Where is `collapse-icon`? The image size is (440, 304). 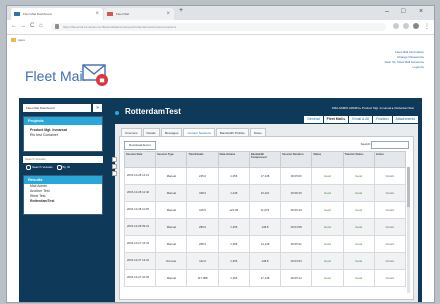 collapse-icon is located at coordinates (114, 166).